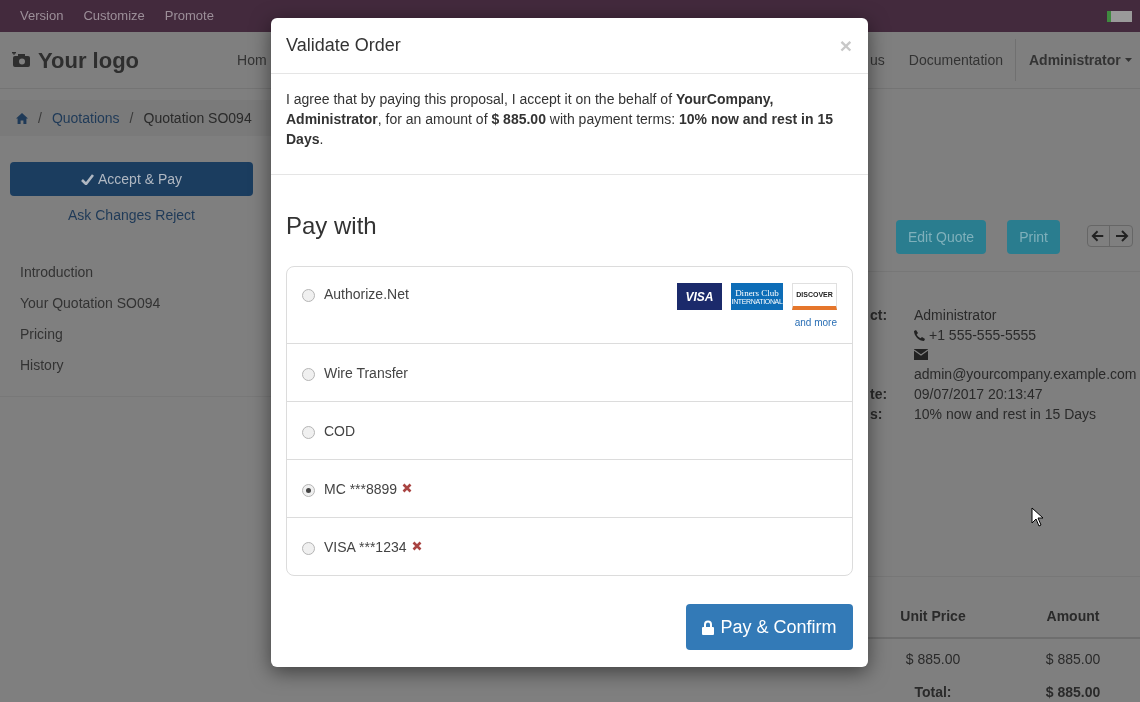  What do you see at coordinates (876, 414) in the screenshot?
I see `info-label: s:` at bounding box center [876, 414].